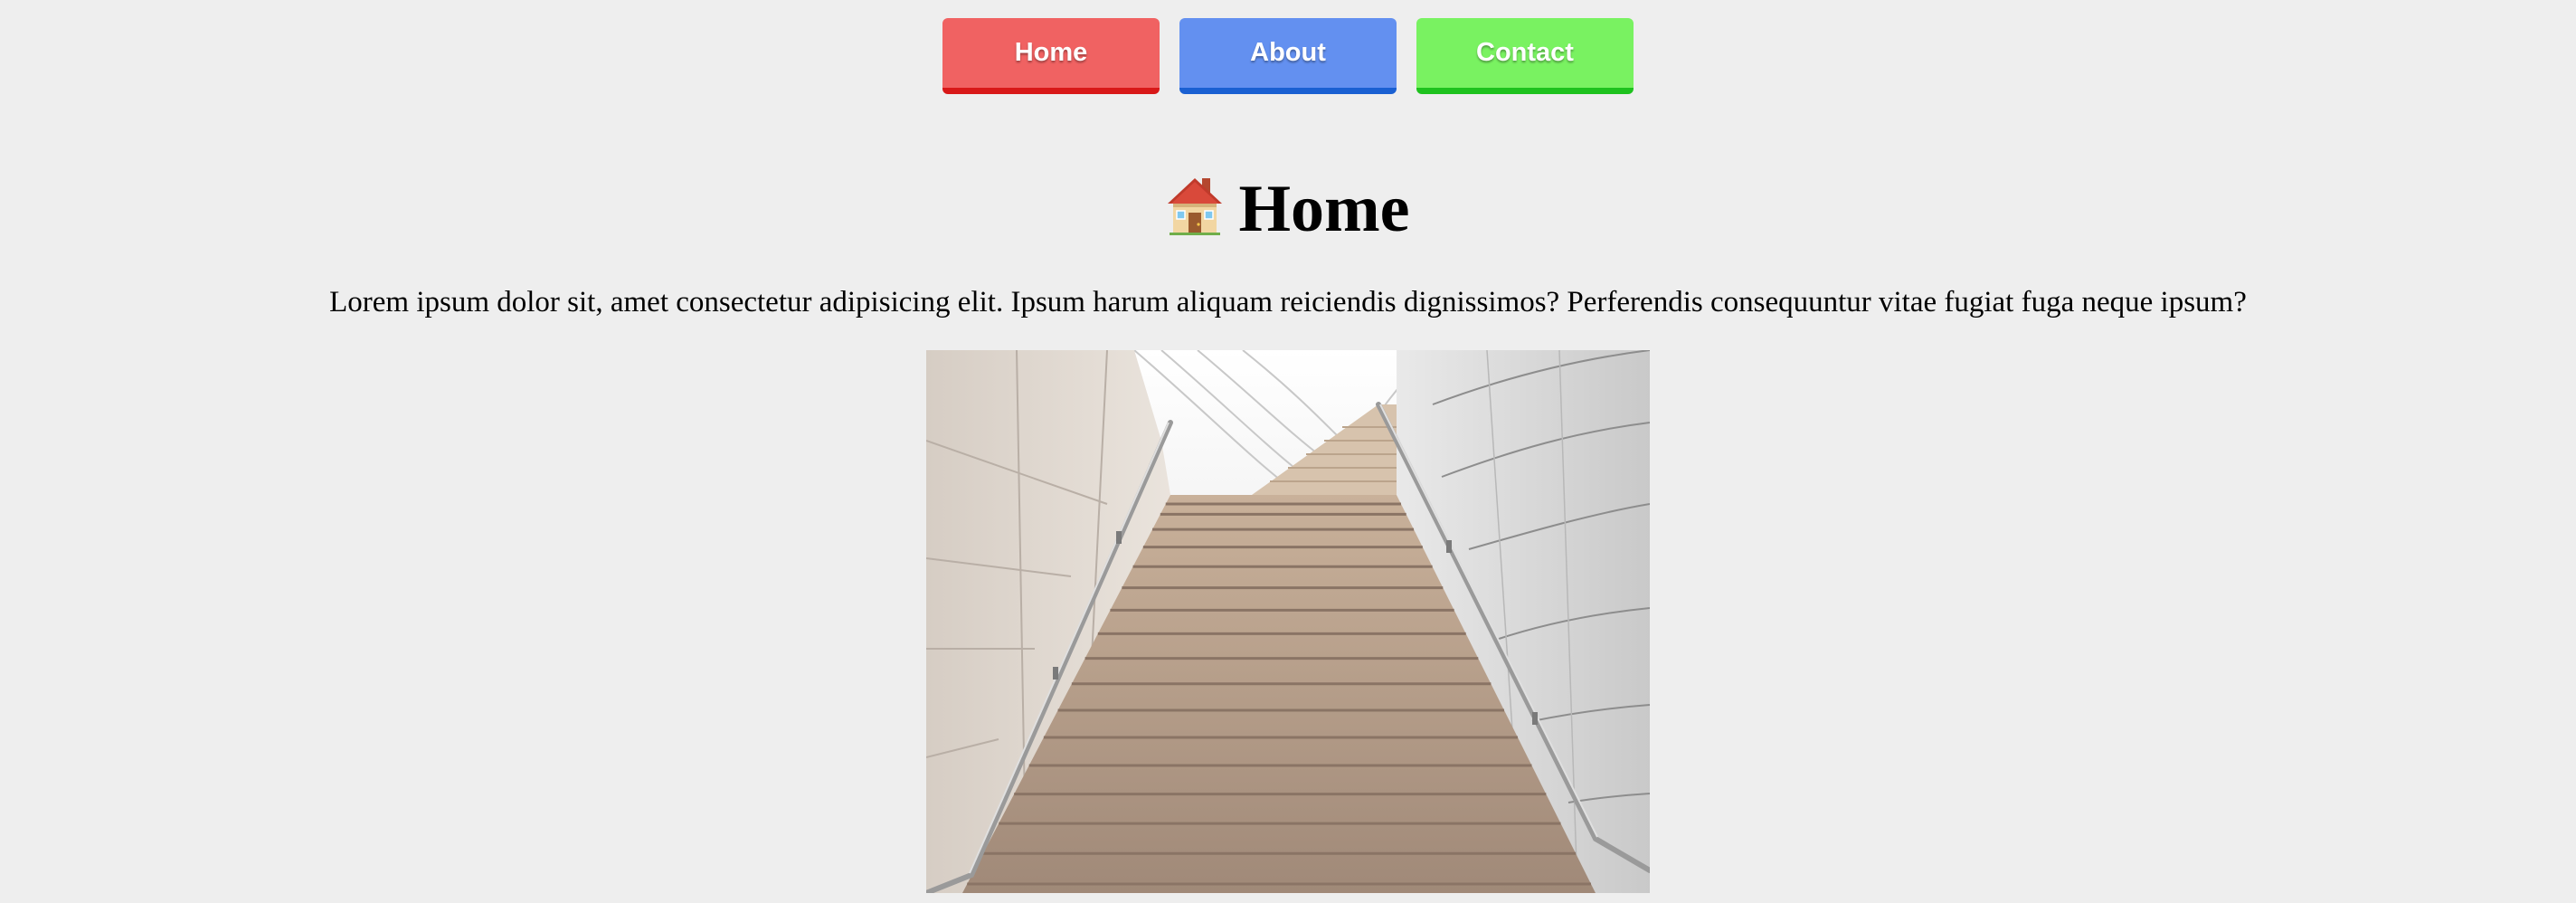  I want to click on about-button: About, so click(1288, 56).